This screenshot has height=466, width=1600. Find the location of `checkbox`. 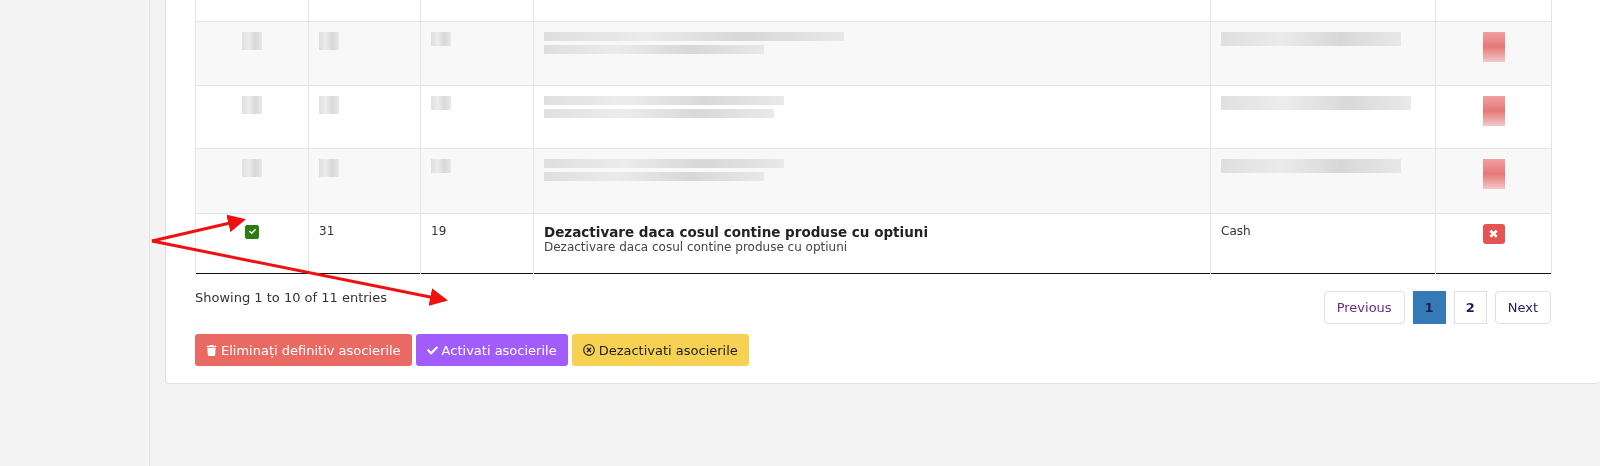

checkbox is located at coordinates (252, 232).